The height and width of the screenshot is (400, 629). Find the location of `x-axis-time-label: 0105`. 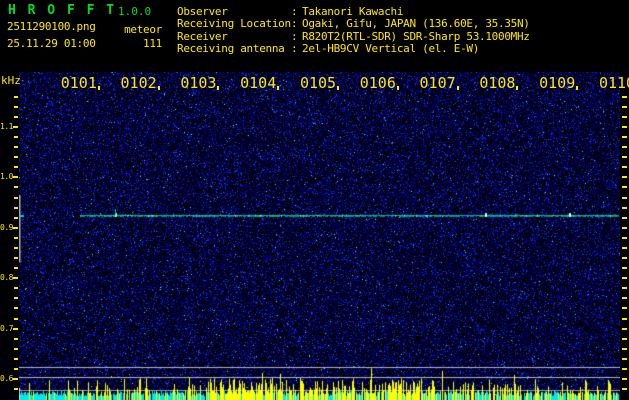

x-axis-time-label: 0105 is located at coordinates (318, 83).